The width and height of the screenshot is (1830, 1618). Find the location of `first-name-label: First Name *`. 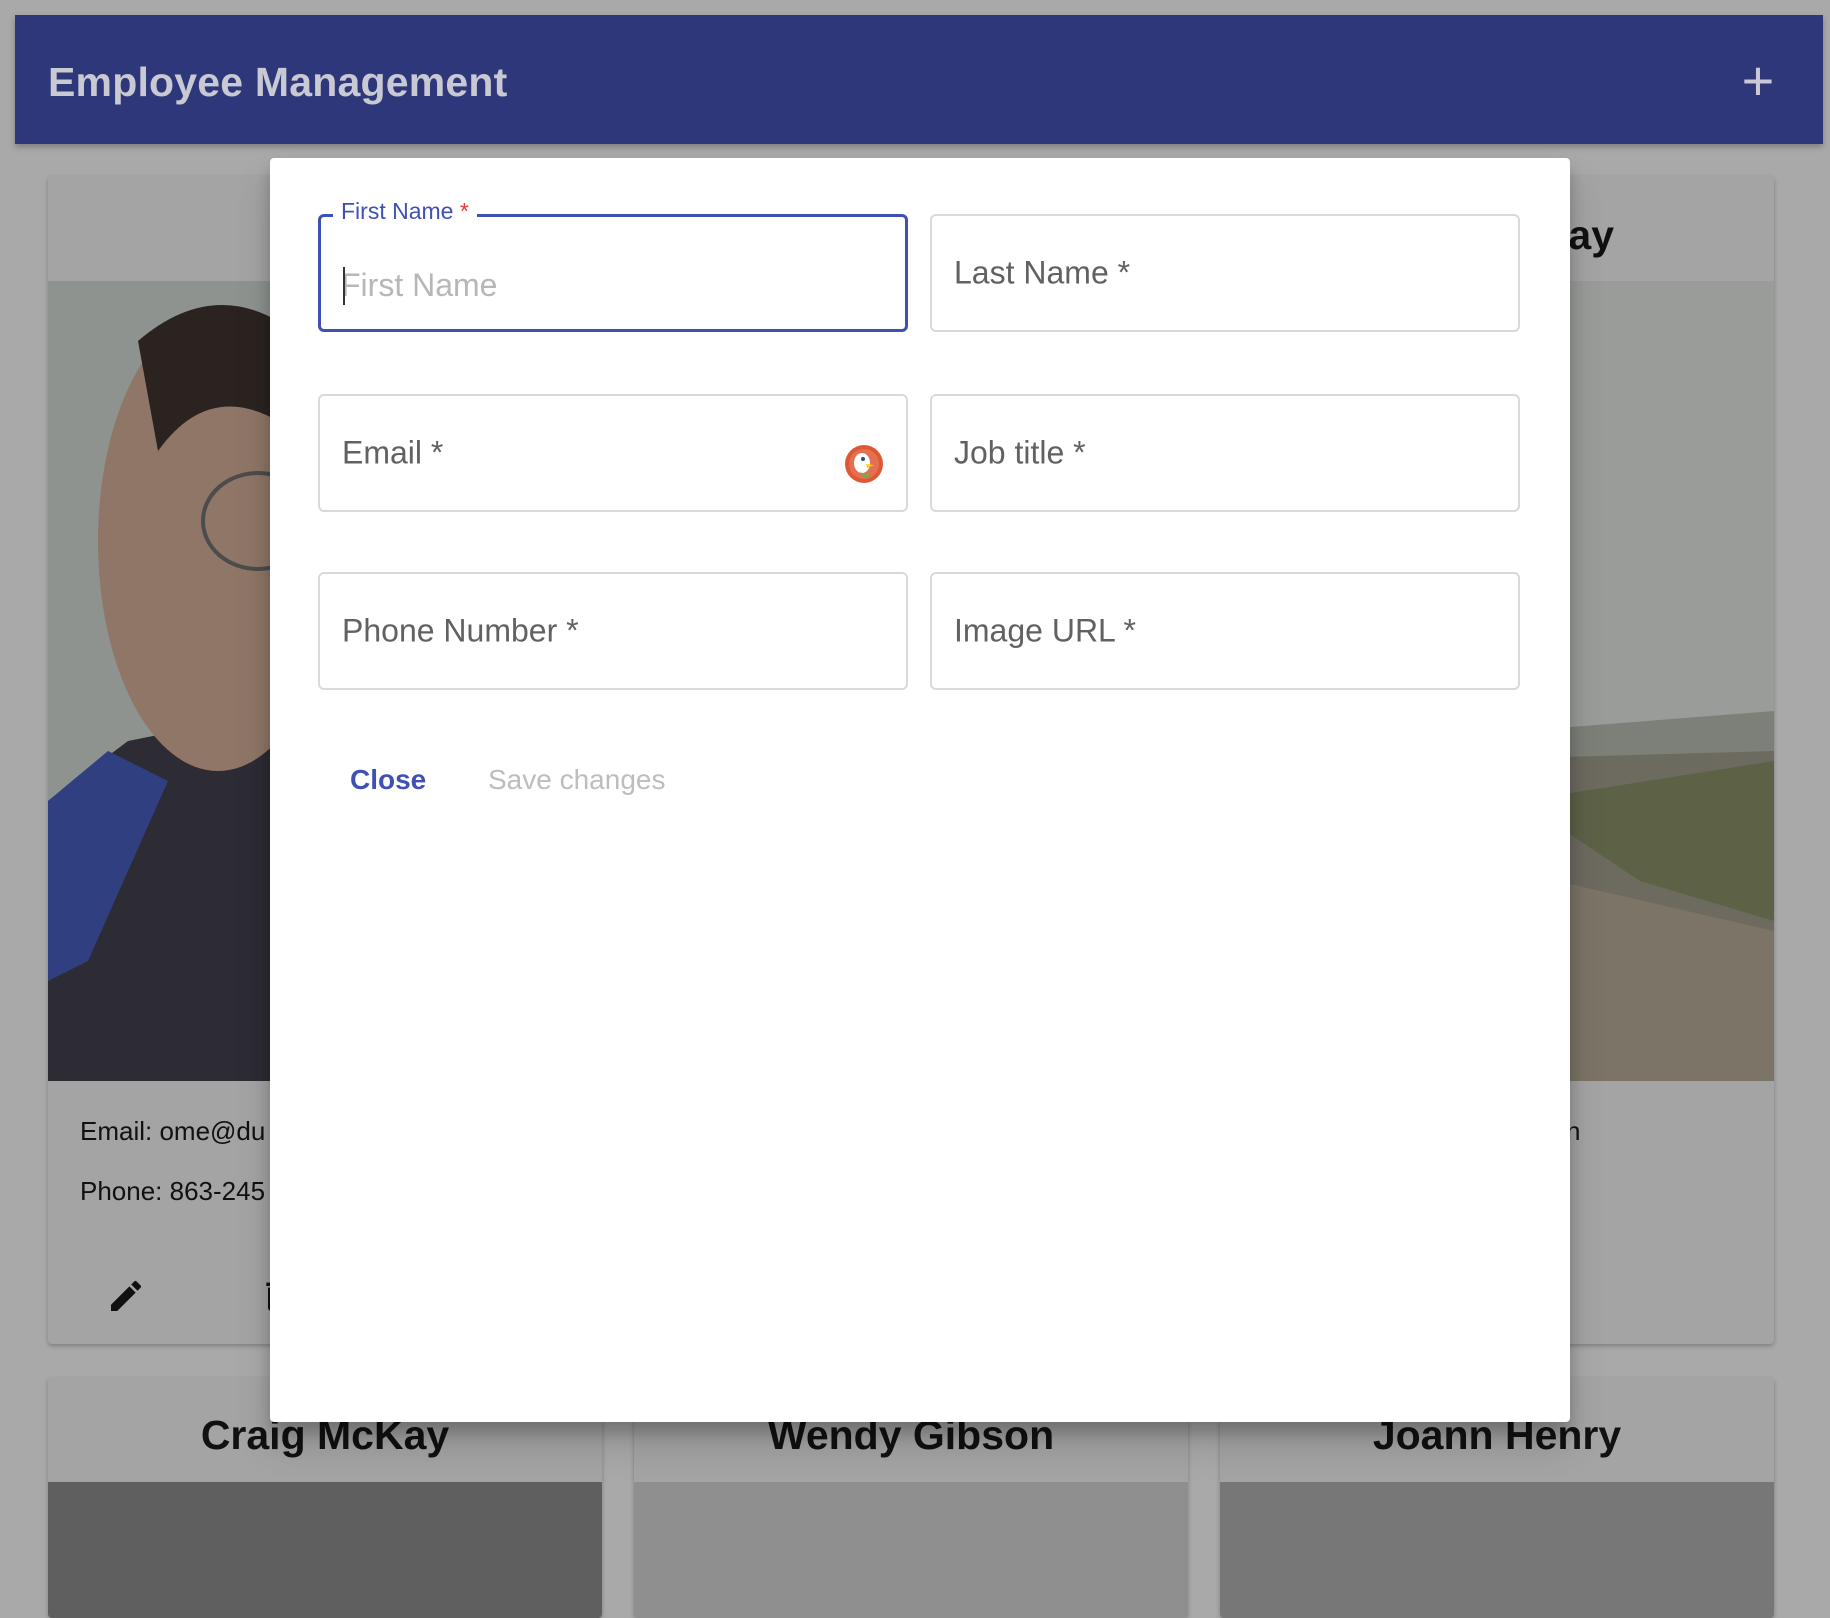

first-name-label: First Name * is located at coordinates (405, 211).